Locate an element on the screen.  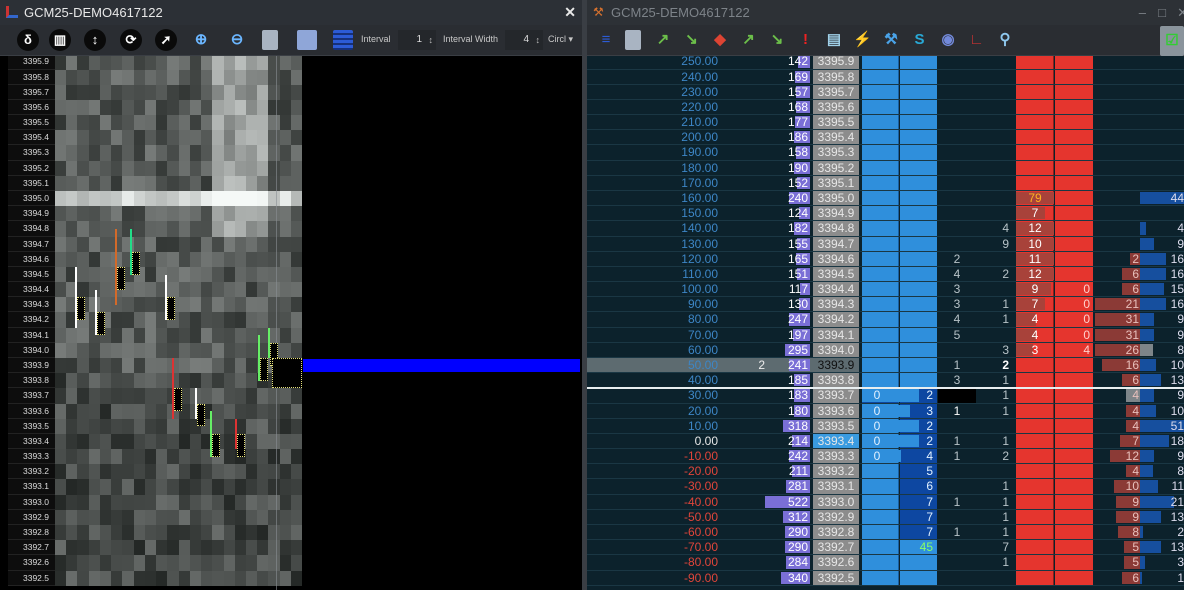
ladder-row: 150.00 124 3394.9 7 is located at coordinates (885, 214).